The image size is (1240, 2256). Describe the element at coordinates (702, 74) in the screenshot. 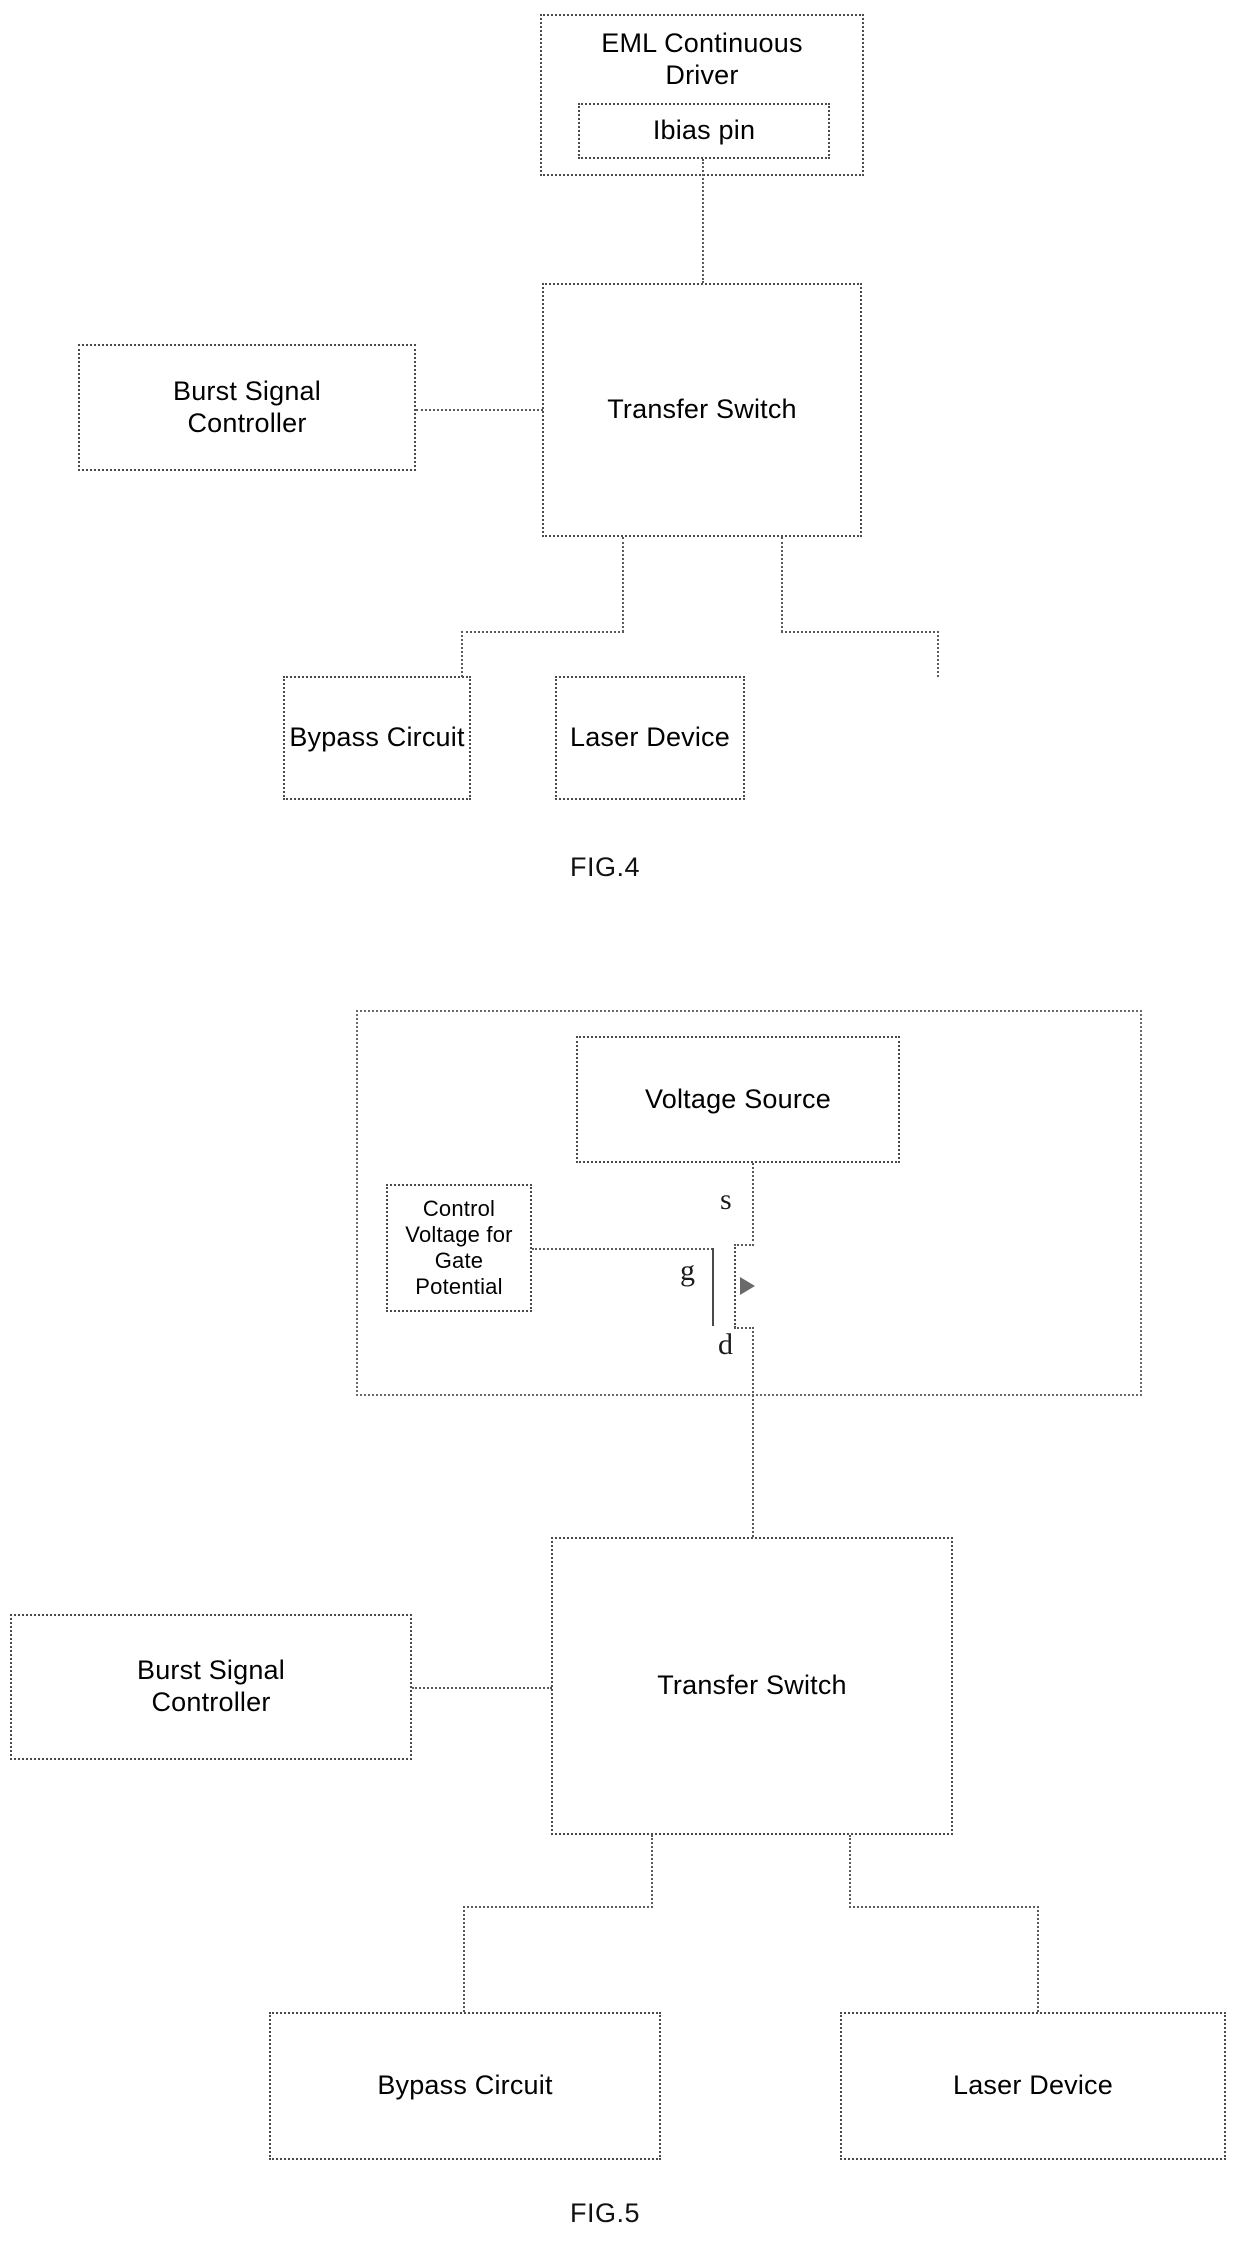

I see `fig4-eml-driver-label-line2: Driver` at that location.